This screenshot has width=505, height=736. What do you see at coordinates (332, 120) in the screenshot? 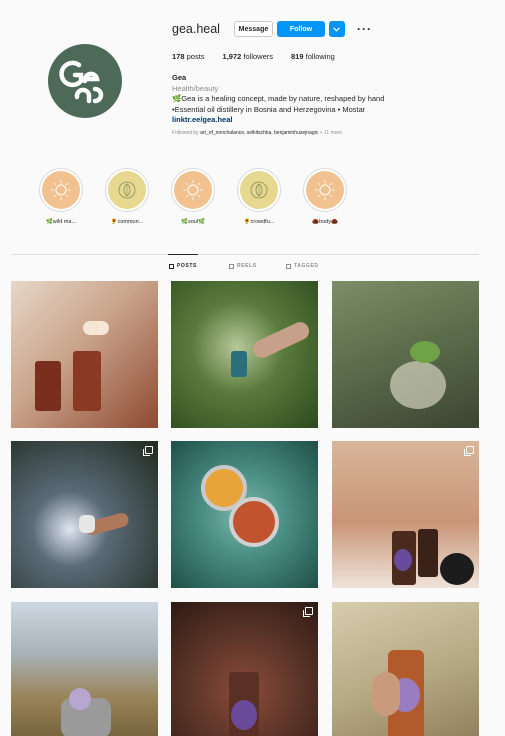
I see `bio-link: linktr.ee/gea.heal` at bounding box center [332, 120].